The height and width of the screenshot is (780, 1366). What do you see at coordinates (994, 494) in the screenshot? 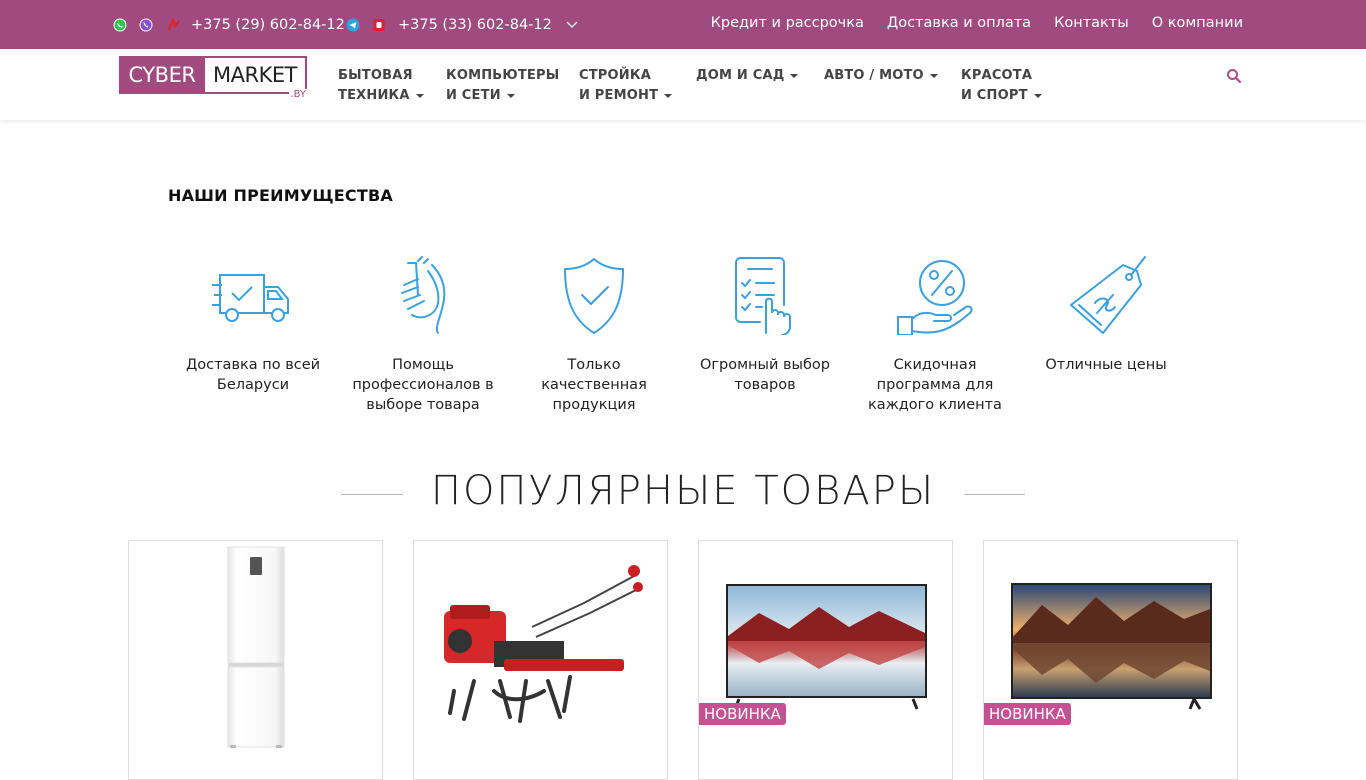
I see `title-divider-right` at bounding box center [994, 494].